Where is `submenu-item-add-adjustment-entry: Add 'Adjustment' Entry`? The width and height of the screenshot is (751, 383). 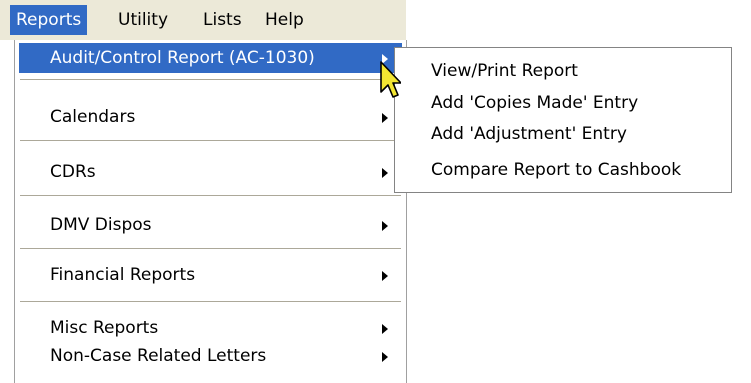 submenu-item-add-adjustment-entry: Add 'Adjustment' Entry is located at coordinates (529, 134).